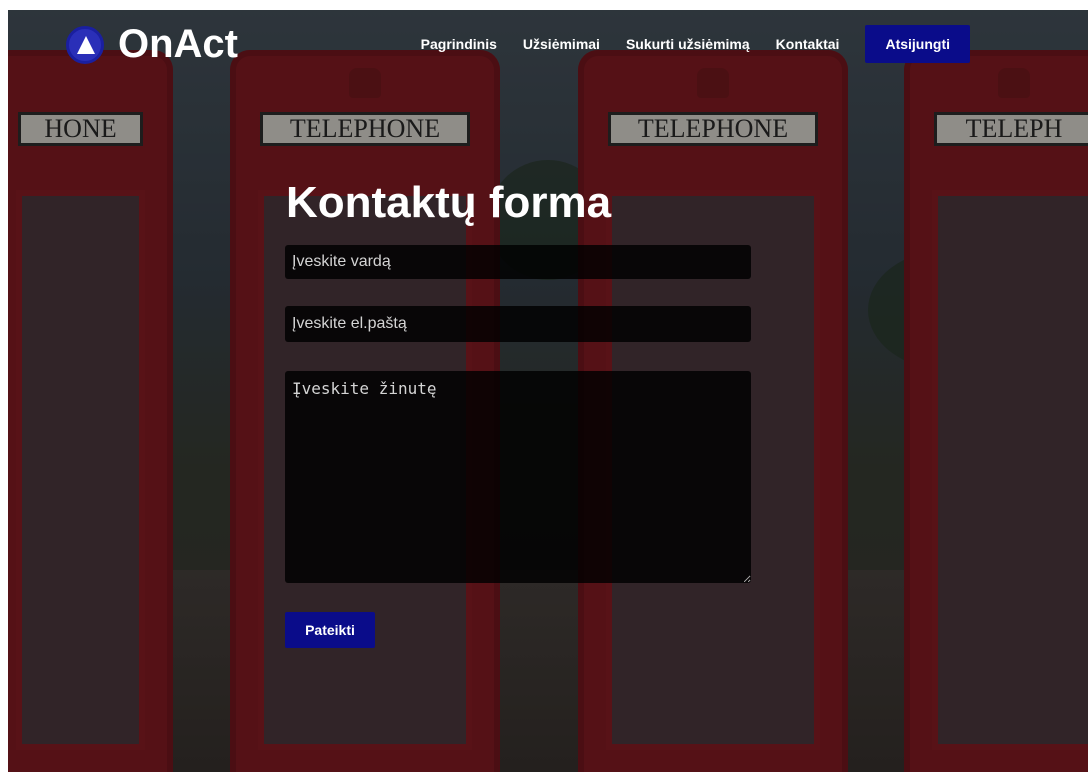 Image resolution: width=1088 pixels, height=772 pixels. What do you see at coordinates (688, 44) in the screenshot?
I see `nav-item-sukurti: Sukurti užsiėmimą` at bounding box center [688, 44].